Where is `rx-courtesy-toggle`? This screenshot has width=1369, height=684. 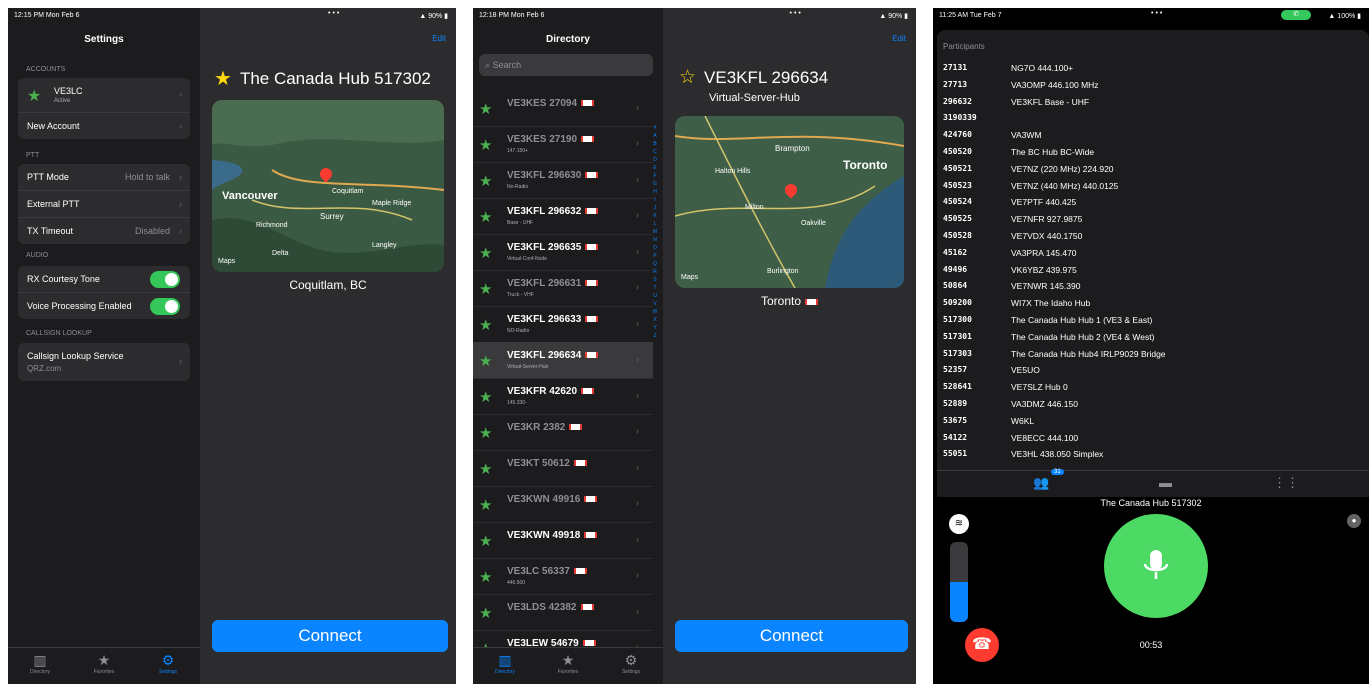
rx-courtesy-toggle is located at coordinates (165, 279).